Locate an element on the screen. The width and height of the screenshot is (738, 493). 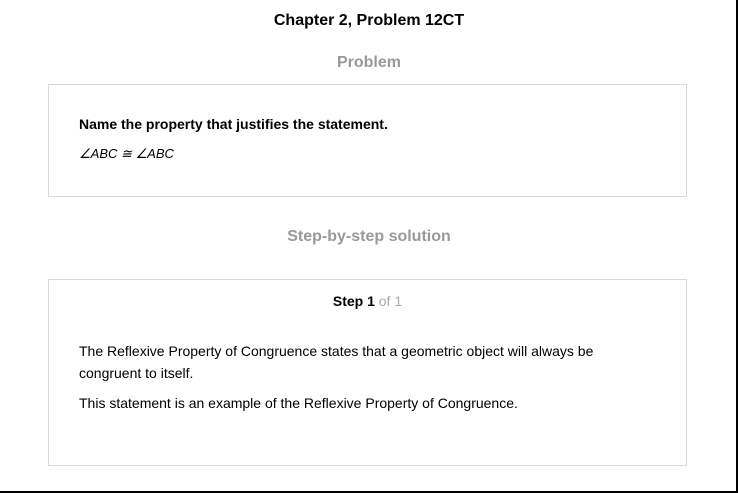
step-count: of 1 is located at coordinates (388, 301).